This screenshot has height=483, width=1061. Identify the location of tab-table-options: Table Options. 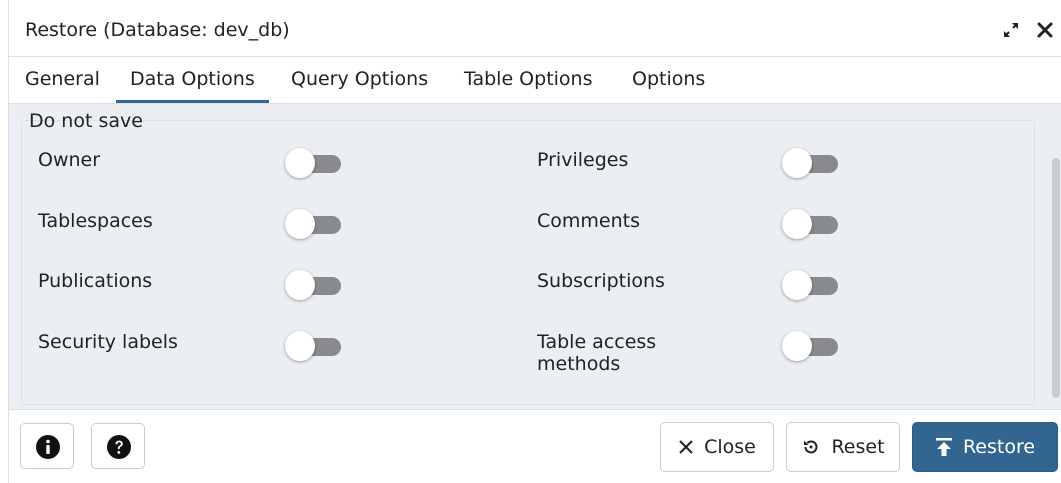
(528, 79).